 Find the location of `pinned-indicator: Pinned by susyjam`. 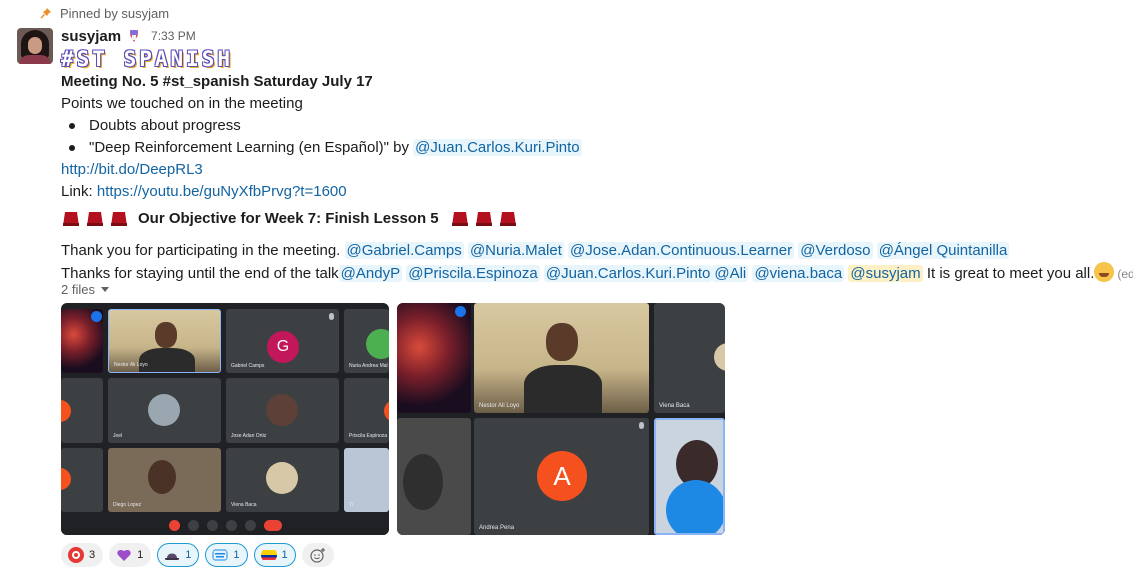

pinned-indicator: Pinned by susyjam is located at coordinates (104, 13).